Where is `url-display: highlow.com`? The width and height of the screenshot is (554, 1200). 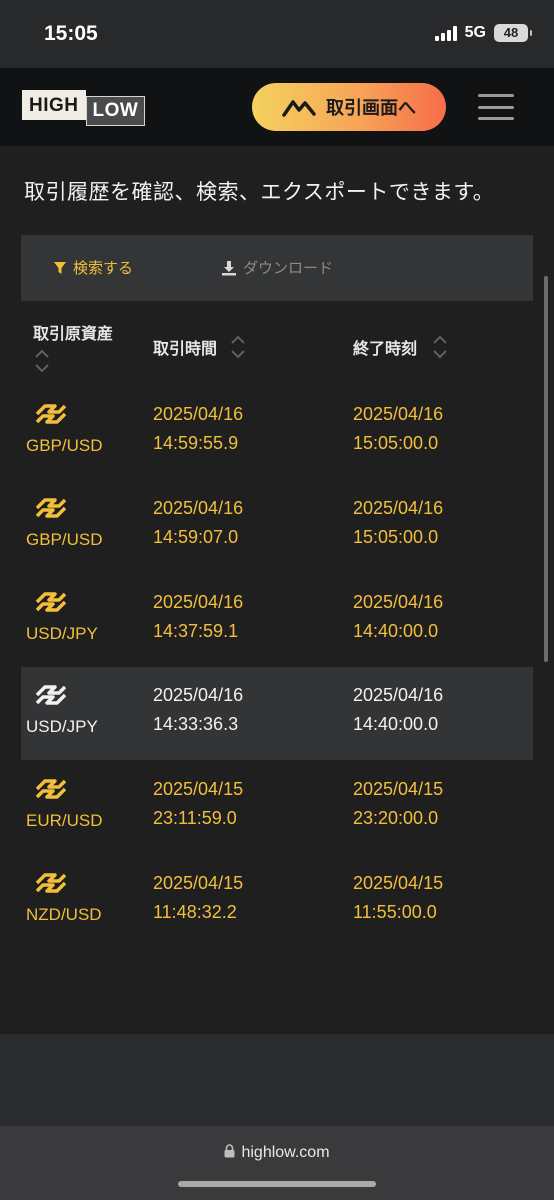 url-display: highlow.com is located at coordinates (277, 1153).